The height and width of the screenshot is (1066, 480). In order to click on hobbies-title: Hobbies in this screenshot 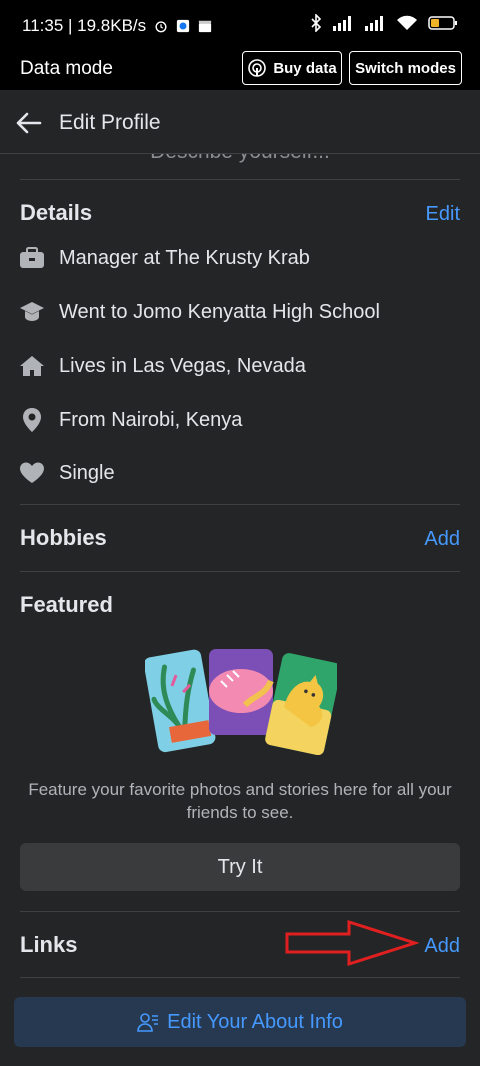, I will do `click(63, 537)`.